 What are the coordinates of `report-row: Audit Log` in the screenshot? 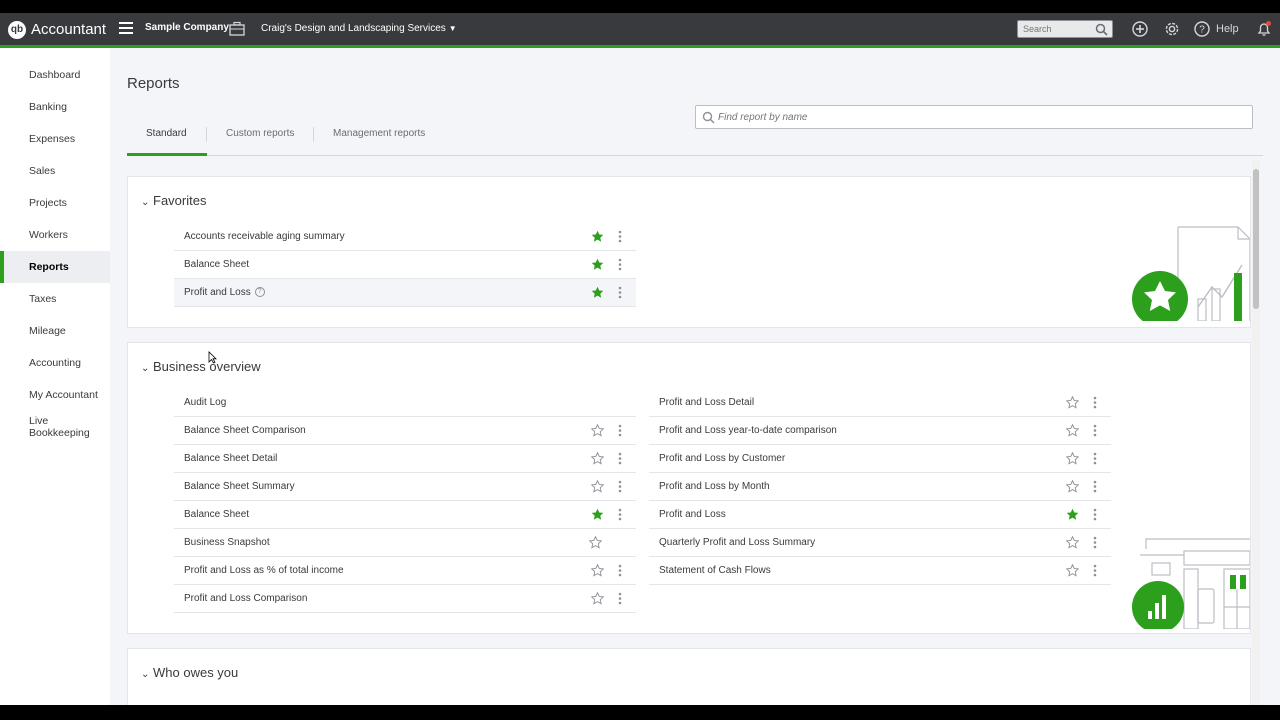 It's located at (405, 403).